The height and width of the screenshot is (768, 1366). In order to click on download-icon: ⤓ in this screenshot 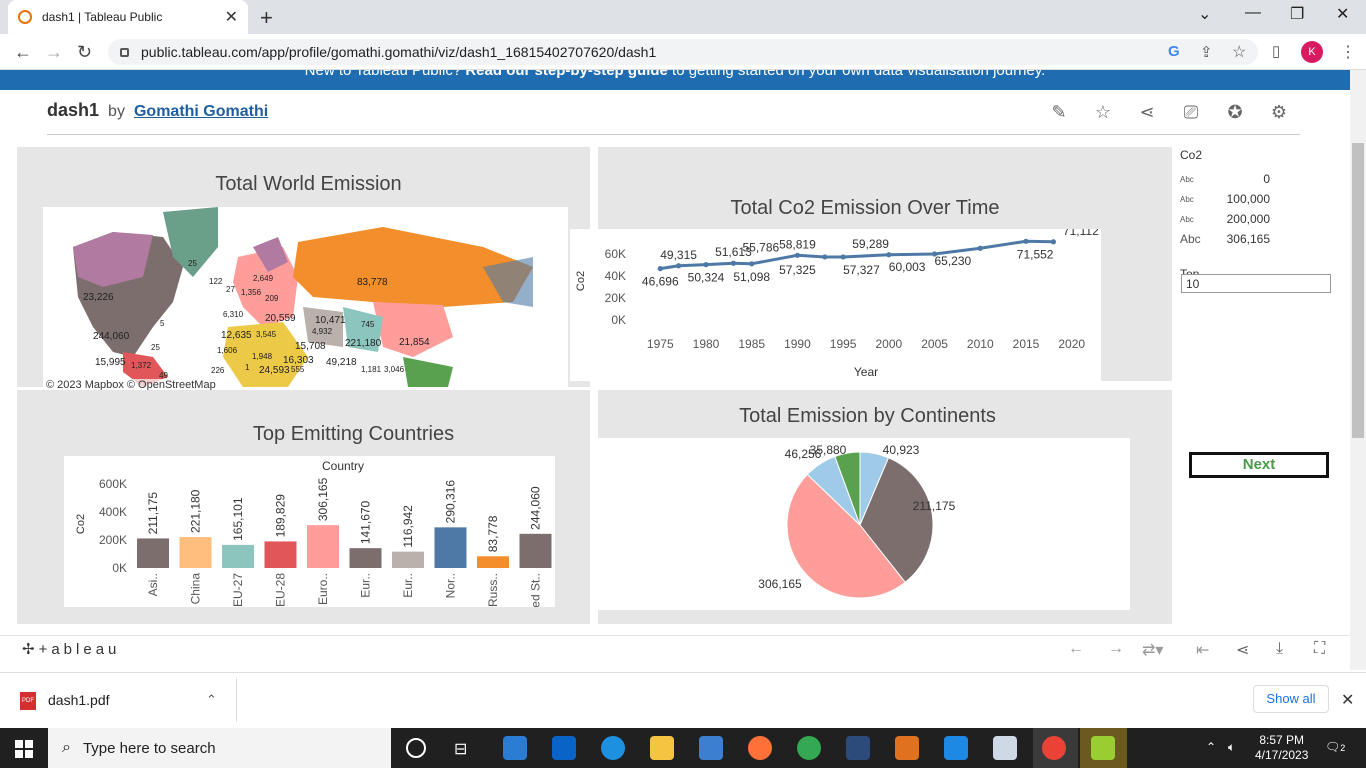, I will do `click(1279, 649)`.